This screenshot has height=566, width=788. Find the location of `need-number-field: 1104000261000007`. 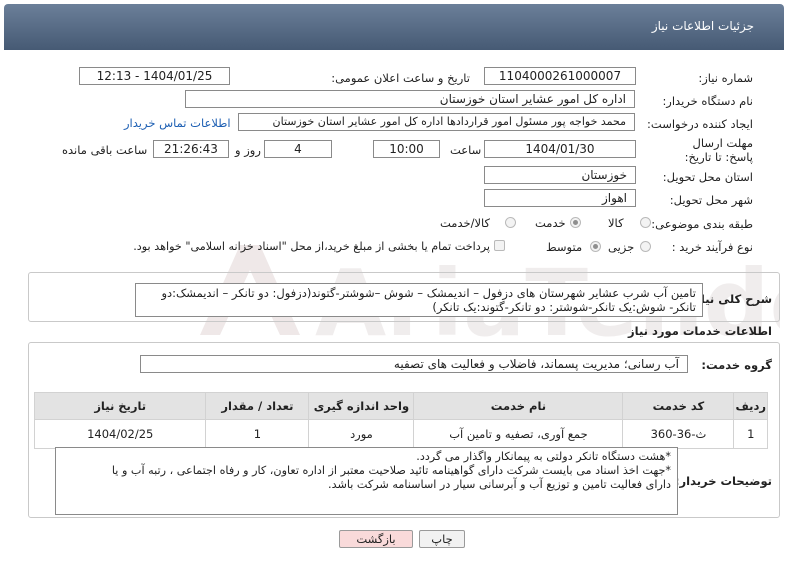

need-number-field: 1104000261000007 is located at coordinates (560, 76).